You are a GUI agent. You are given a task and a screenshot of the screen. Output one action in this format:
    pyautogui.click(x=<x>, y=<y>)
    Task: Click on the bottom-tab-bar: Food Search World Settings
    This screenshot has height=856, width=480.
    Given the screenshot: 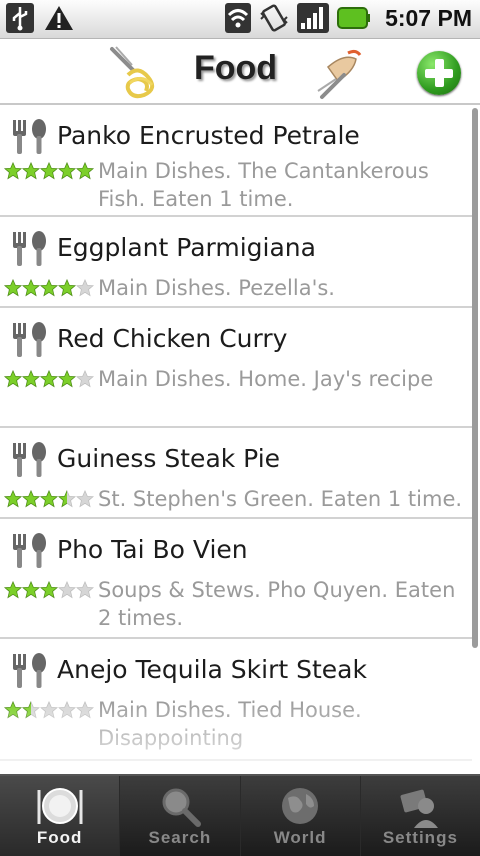 What is the action you would take?
    pyautogui.click(x=240, y=815)
    